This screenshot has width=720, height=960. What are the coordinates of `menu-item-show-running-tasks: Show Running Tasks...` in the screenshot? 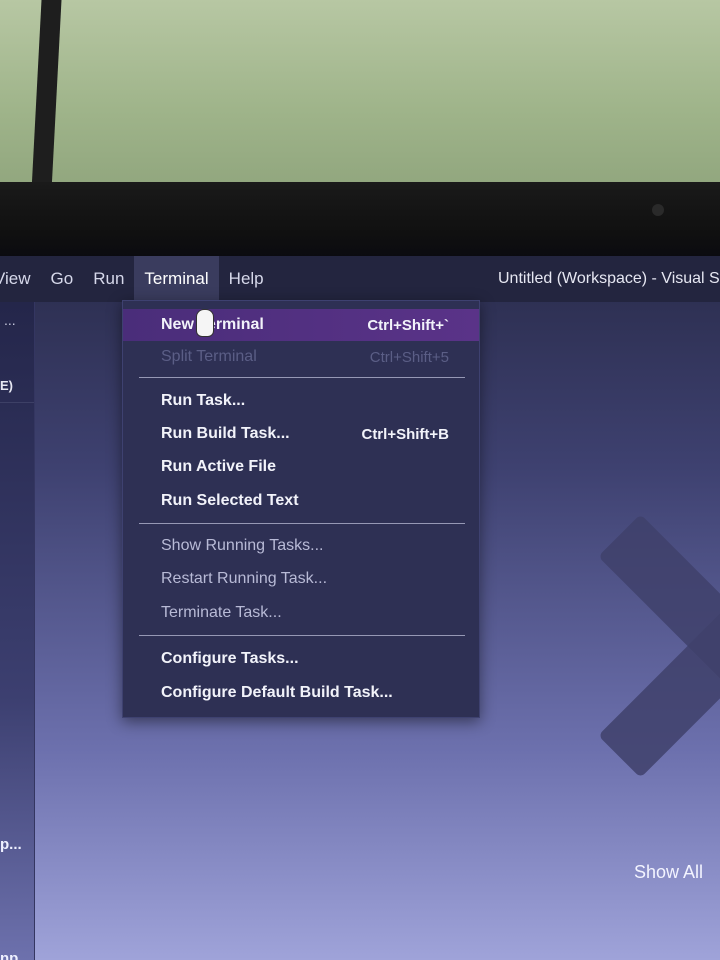 It's located at (301, 546).